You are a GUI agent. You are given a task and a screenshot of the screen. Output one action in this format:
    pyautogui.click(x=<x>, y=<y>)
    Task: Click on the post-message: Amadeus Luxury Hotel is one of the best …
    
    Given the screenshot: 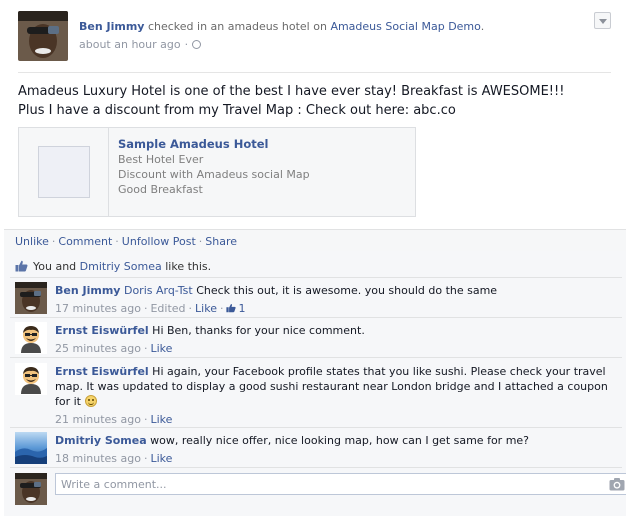 What is the action you would take?
    pyautogui.click(x=316, y=101)
    